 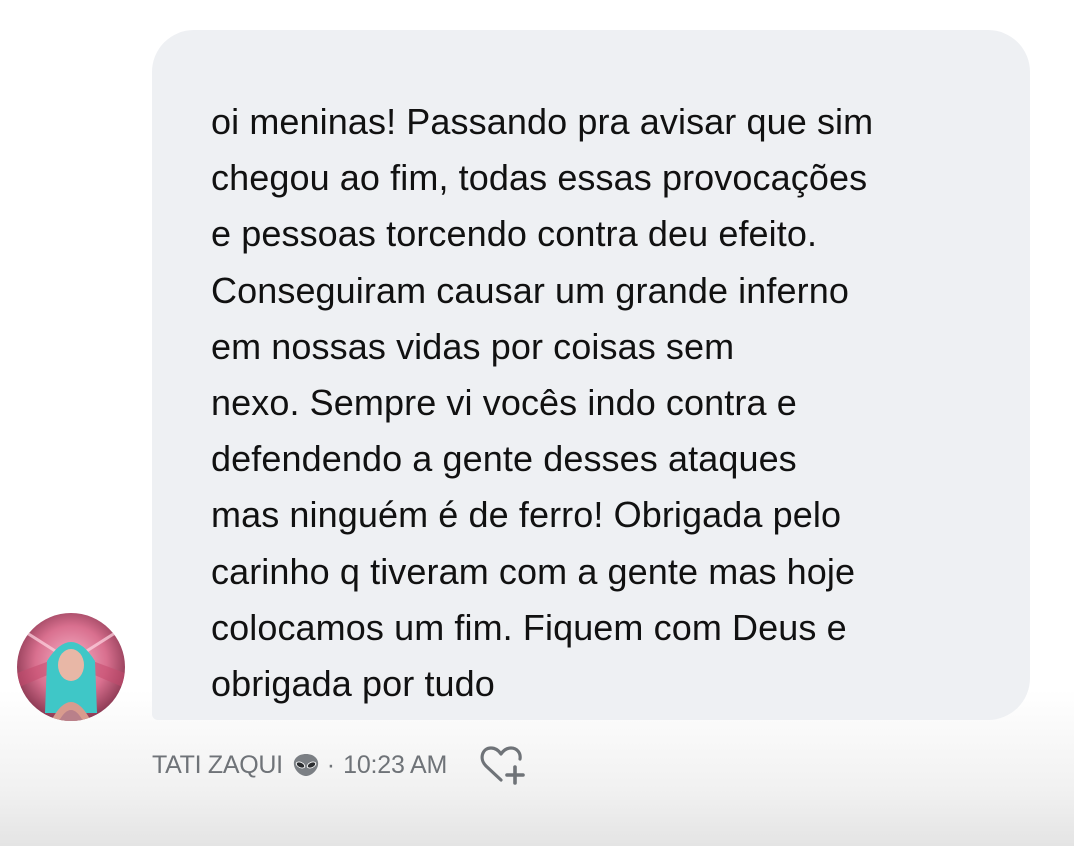 I want to click on avatar-image, so click(x=71, y=667).